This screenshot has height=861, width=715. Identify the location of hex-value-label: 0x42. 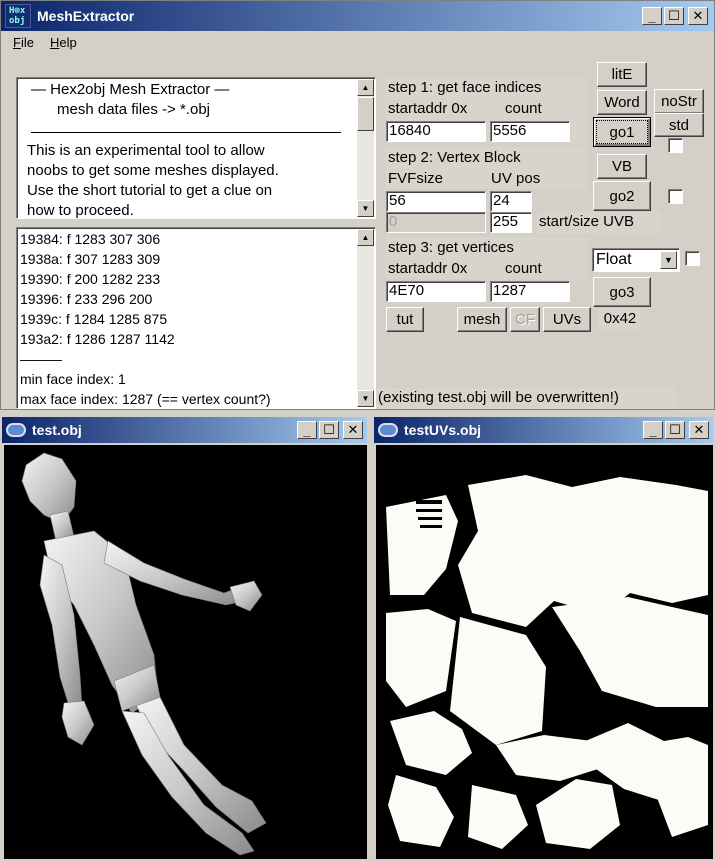
(619, 320).